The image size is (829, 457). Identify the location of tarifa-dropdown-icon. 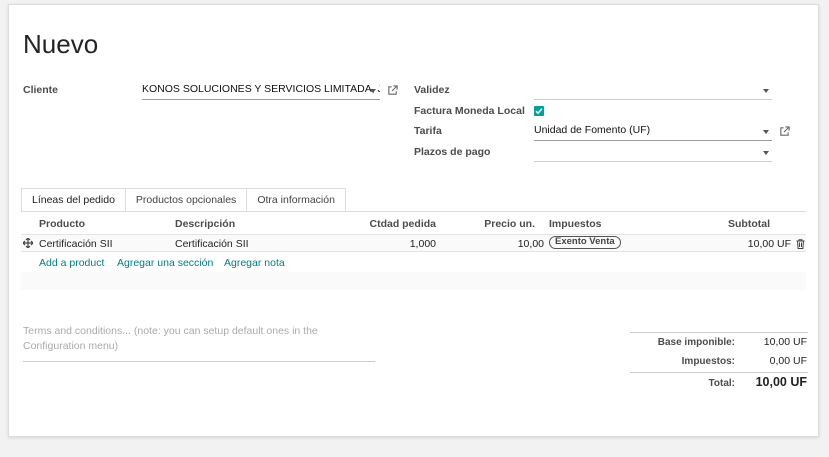
(766, 132).